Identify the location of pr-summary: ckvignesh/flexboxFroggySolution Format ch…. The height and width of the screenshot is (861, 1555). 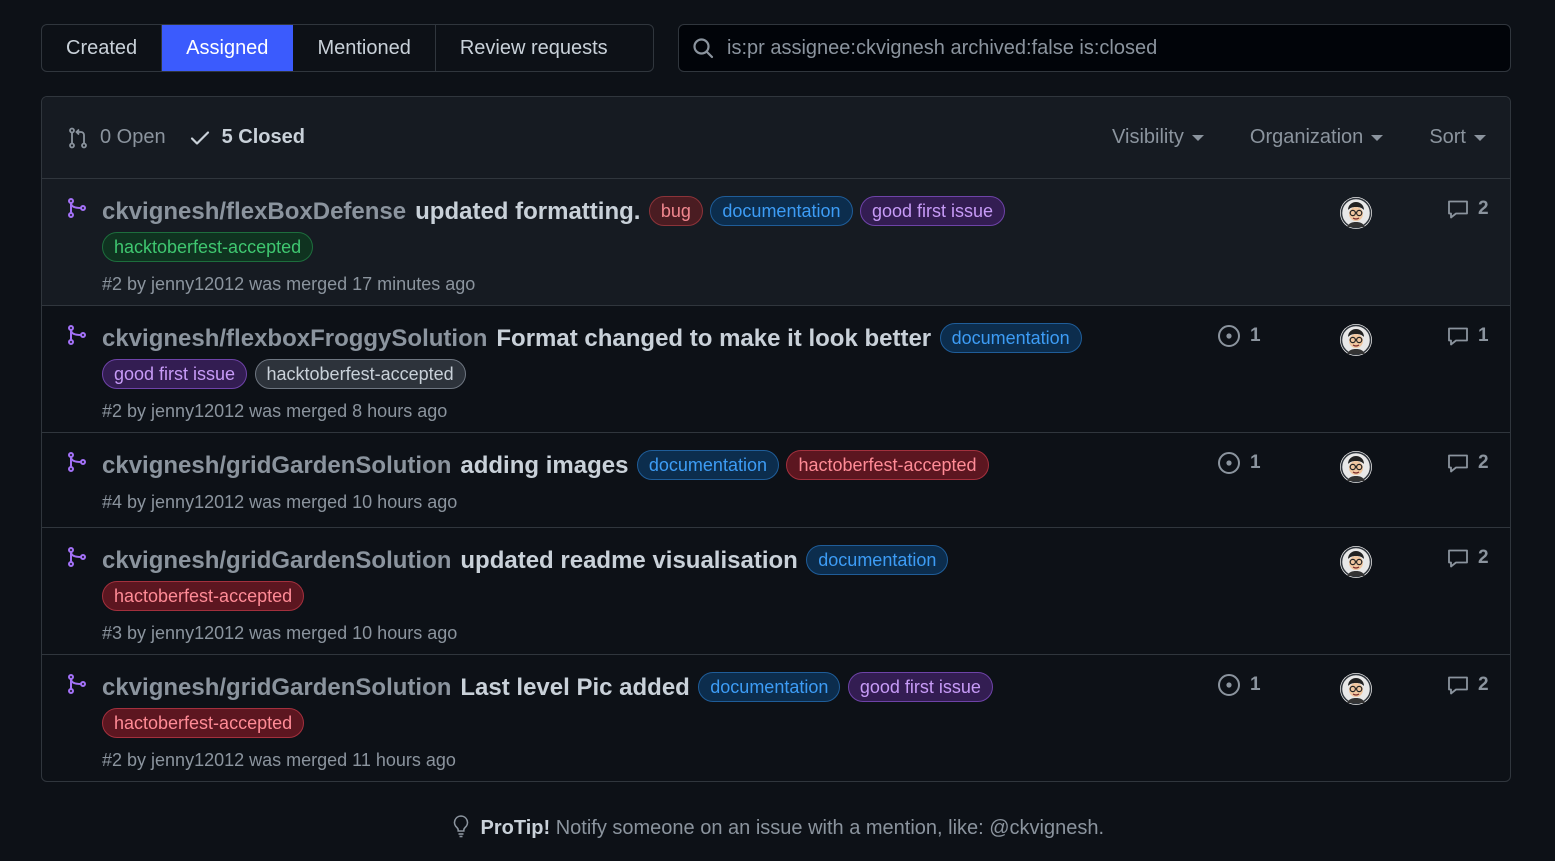
(602, 372).